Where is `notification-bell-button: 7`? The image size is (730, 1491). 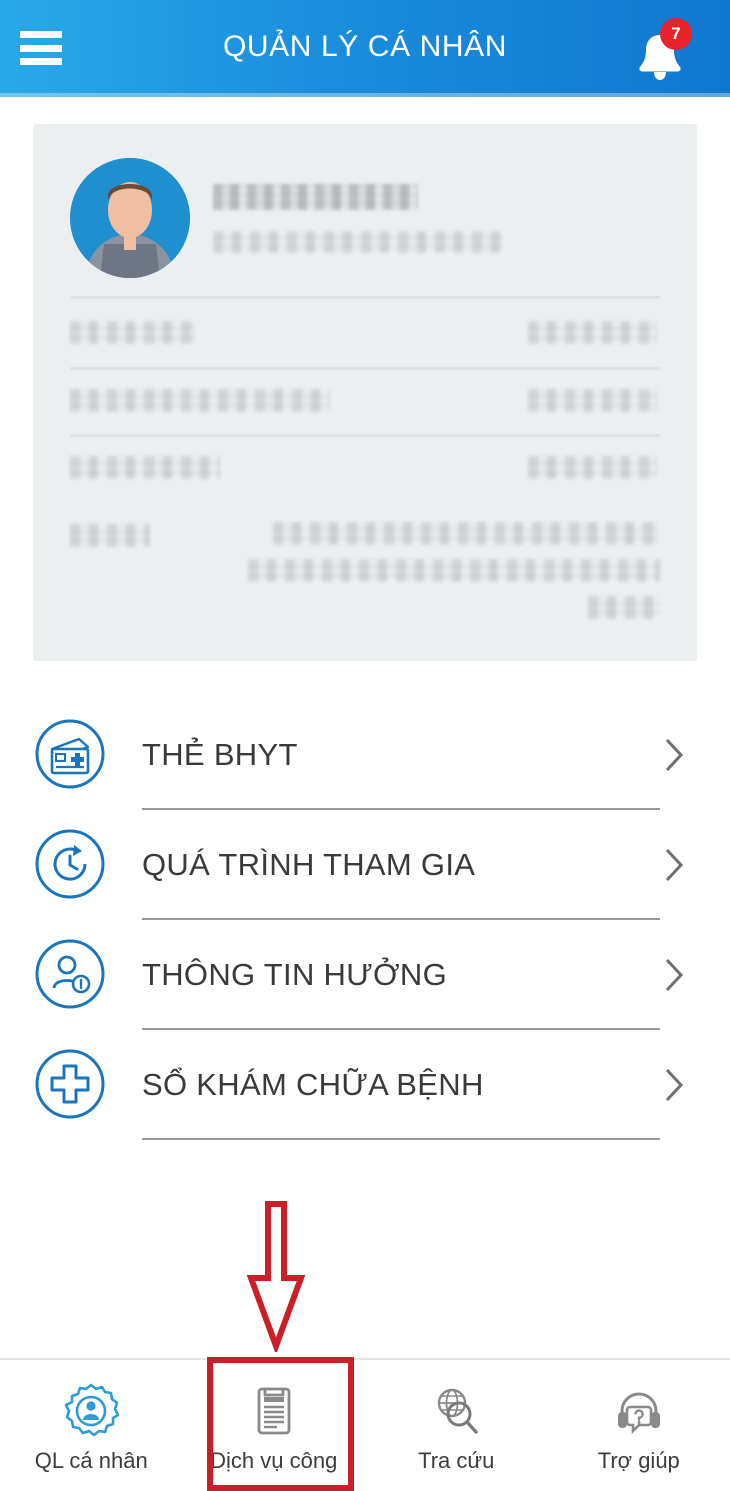
notification-bell-button: 7 is located at coordinates (660, 50).